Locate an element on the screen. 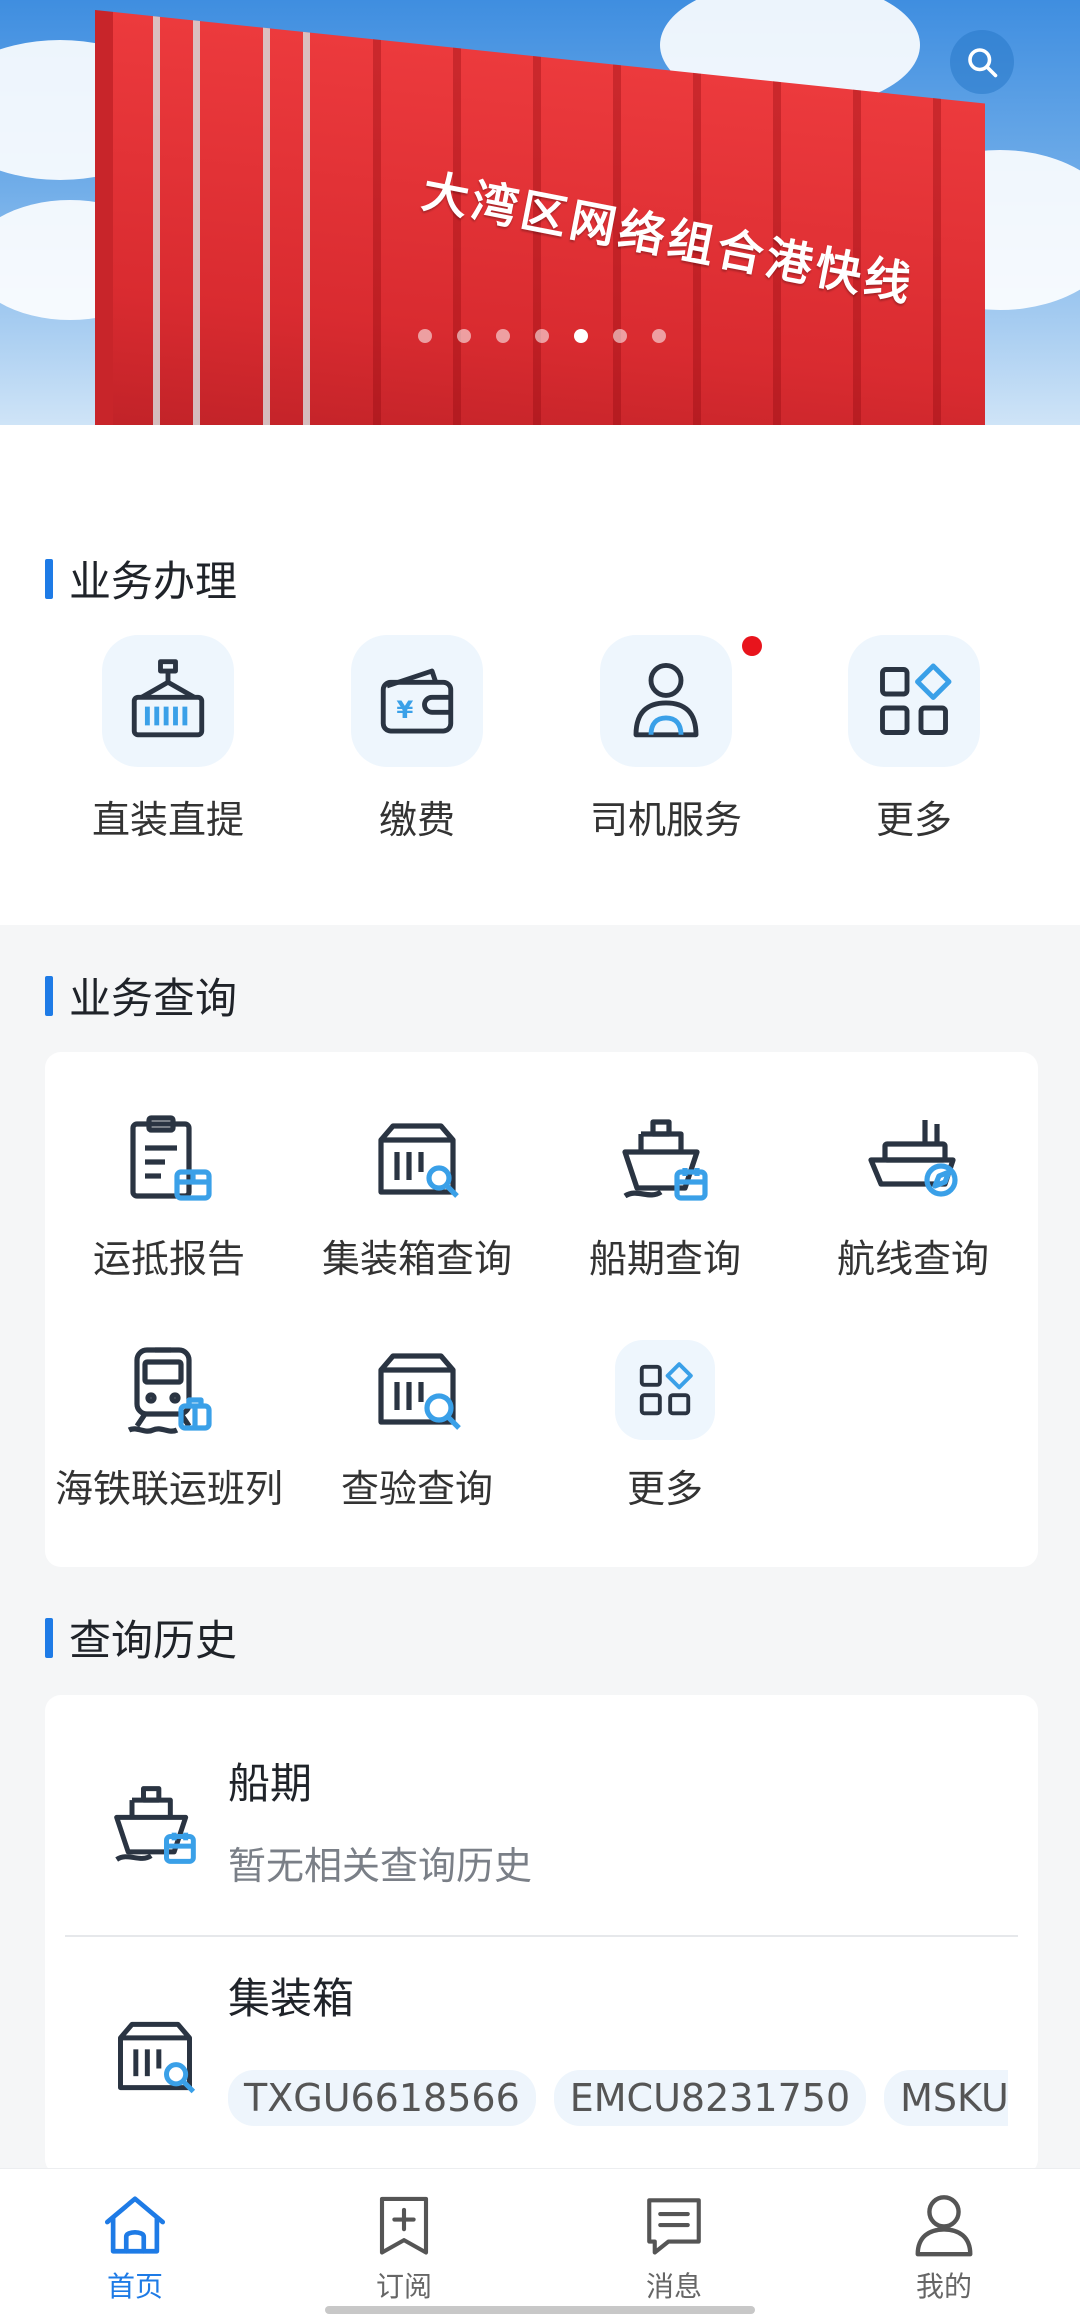  wallet-icon: ¥ is located at coordinates (417, 701).